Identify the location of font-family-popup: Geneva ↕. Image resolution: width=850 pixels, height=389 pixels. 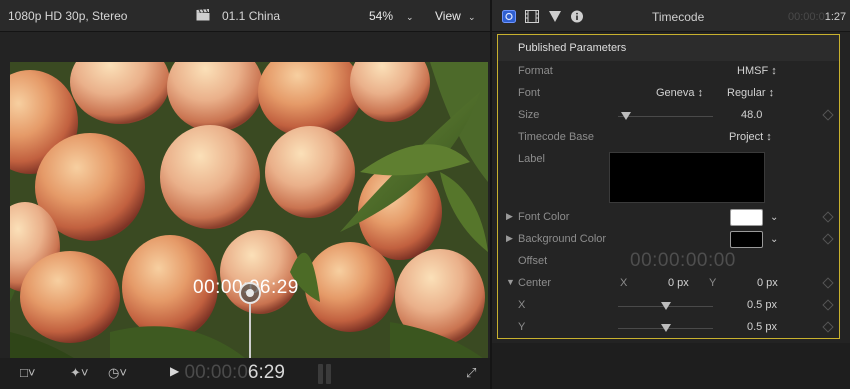
(679, 93).